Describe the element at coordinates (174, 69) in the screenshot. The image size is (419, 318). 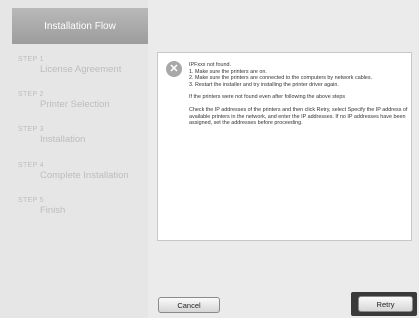
I see `error-x-icon: ✕` at that location.